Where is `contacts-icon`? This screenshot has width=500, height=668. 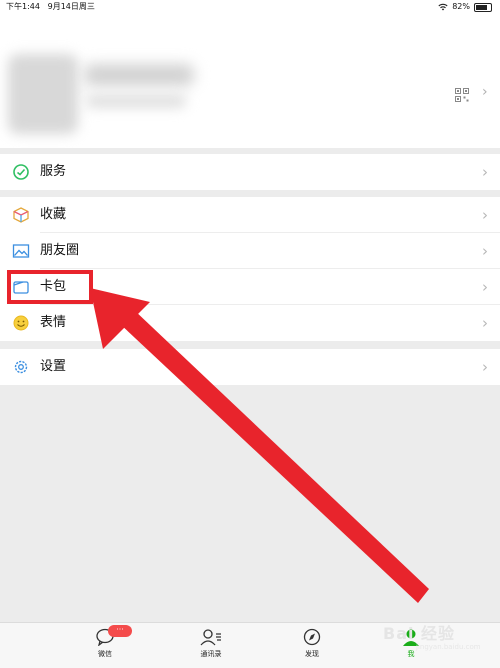 contacts-icon is located at coordinates (210, 637).